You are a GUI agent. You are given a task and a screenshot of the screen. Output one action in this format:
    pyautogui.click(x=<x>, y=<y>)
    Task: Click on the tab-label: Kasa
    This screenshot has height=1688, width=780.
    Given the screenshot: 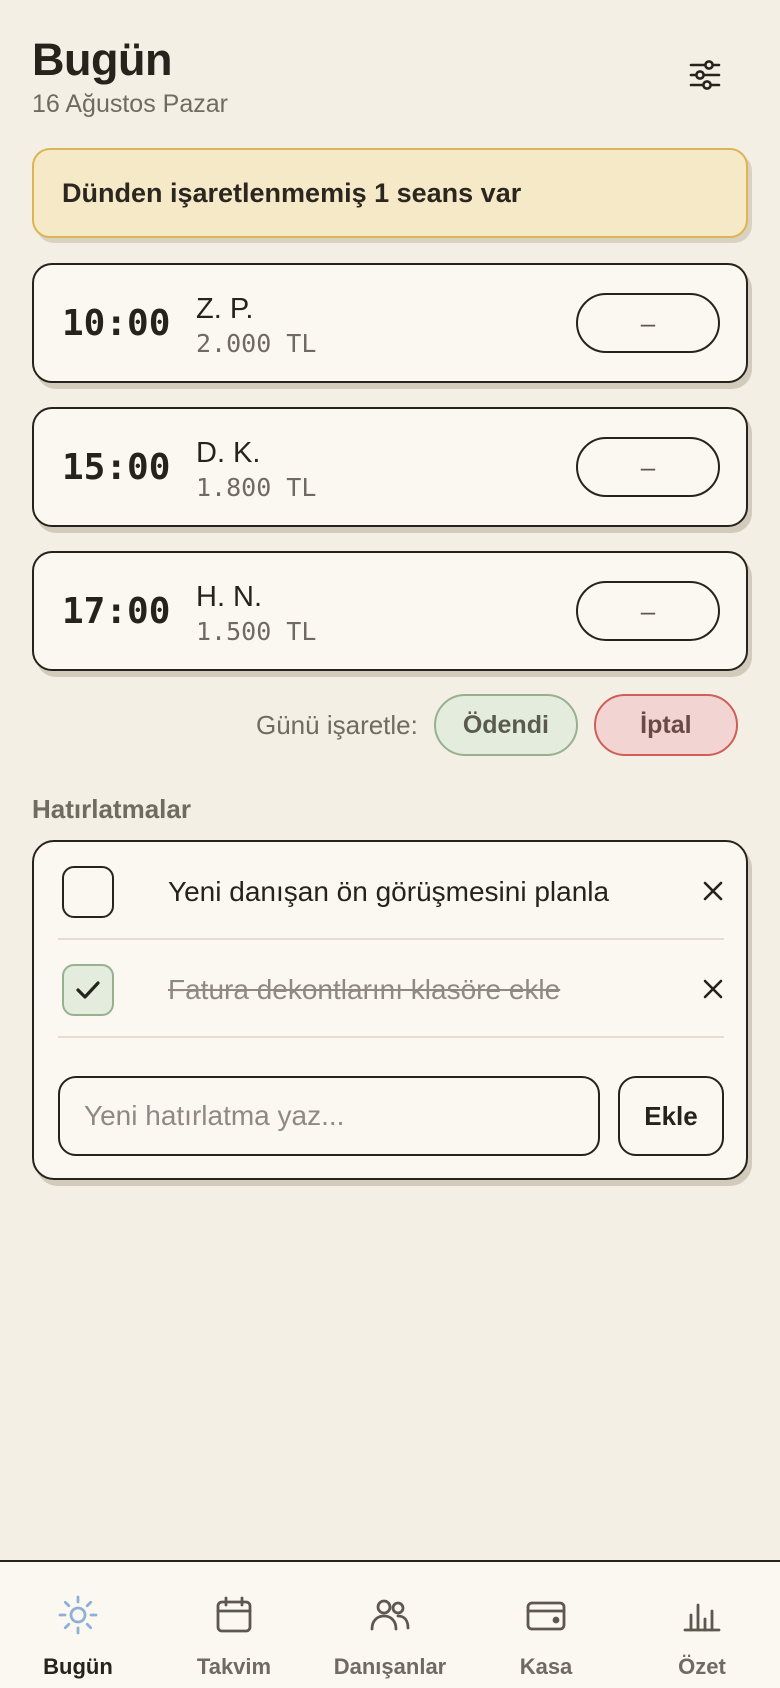 What is the action you would take?
    pyautogui.click(x=546, y=1666)
    